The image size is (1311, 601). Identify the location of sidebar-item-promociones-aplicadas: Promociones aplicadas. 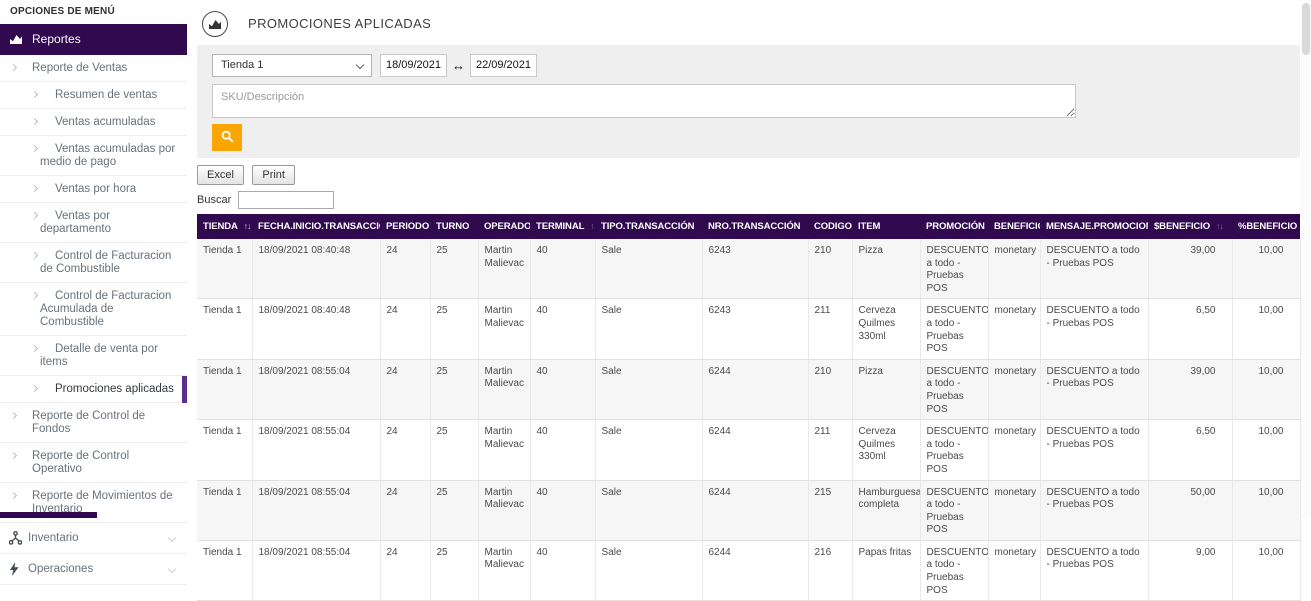
(93, 389).